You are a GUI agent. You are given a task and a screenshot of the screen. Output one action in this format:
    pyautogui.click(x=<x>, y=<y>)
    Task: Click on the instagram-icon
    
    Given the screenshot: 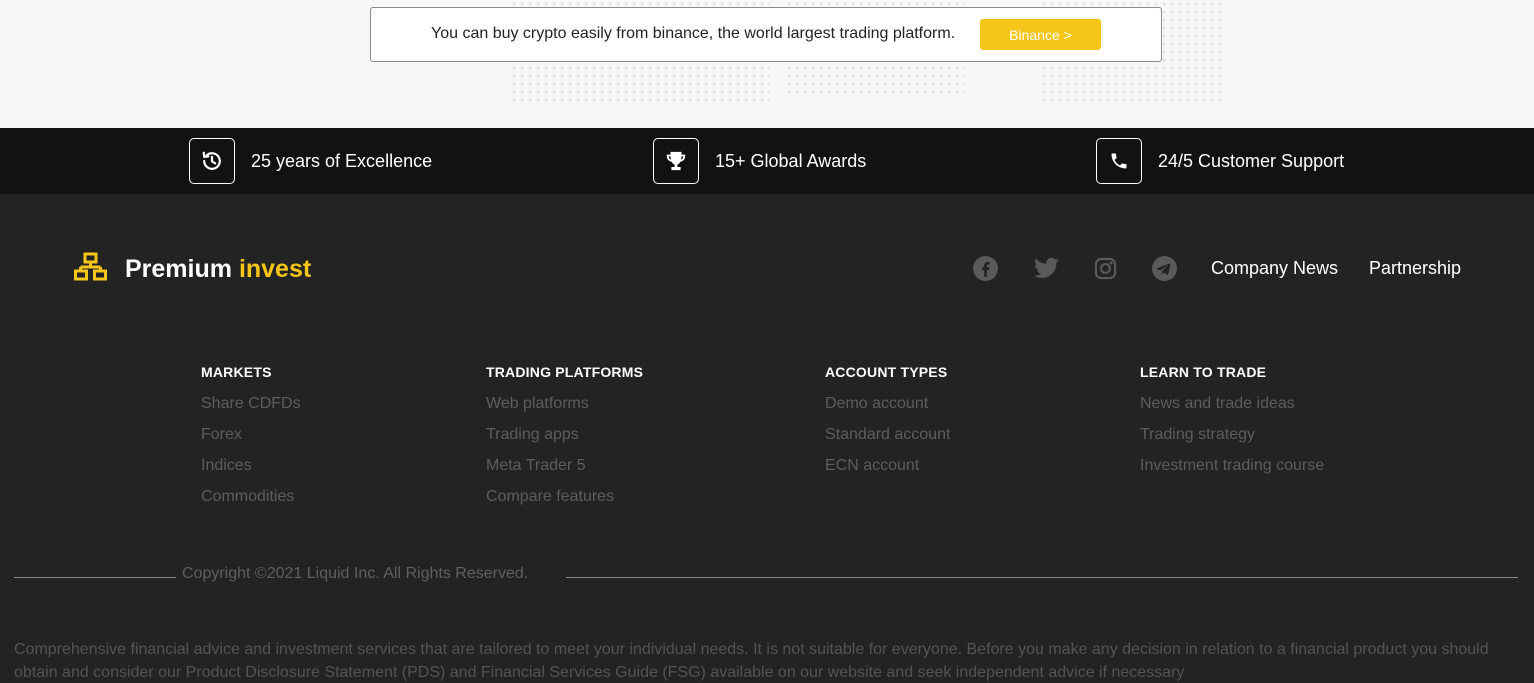 What is the action you would take?
    pyautogui.click(x=1105, y=268)
    